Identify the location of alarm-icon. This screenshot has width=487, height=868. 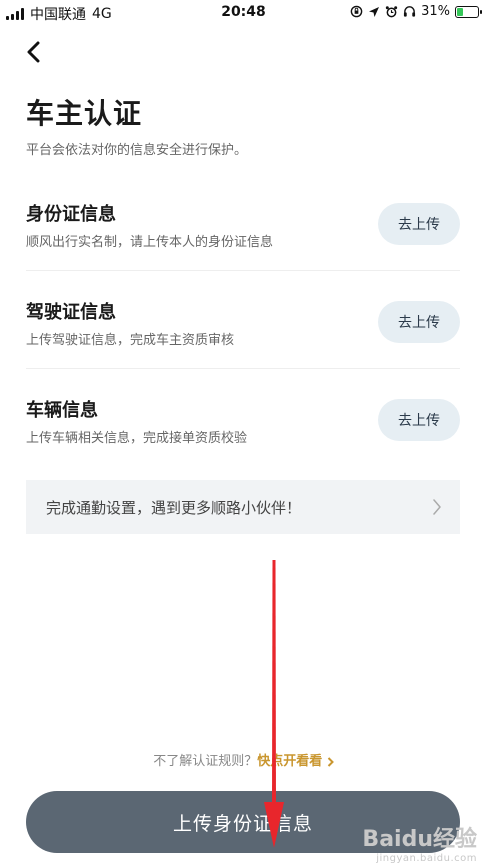
(391, 12).